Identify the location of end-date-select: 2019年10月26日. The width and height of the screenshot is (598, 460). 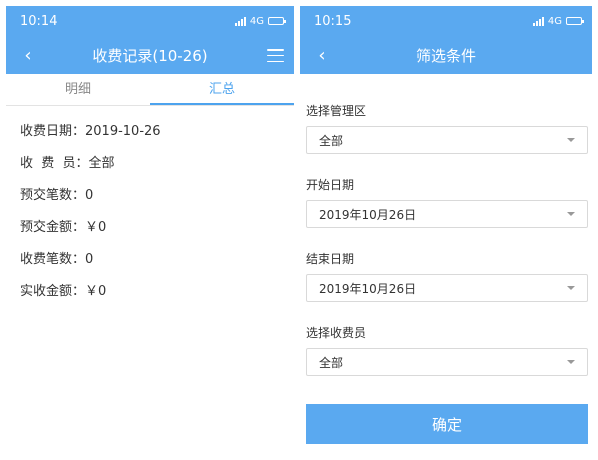
(447, 288).